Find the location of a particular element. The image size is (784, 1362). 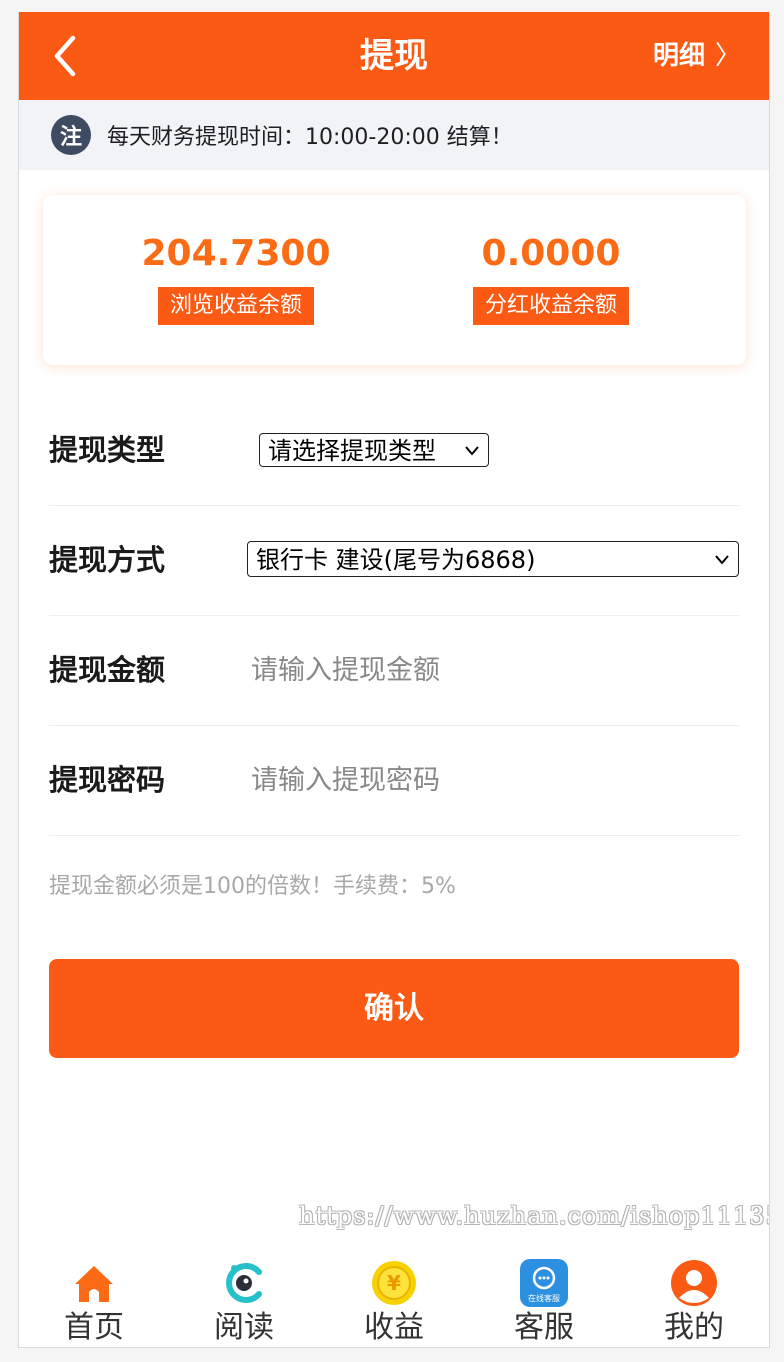

back-button is located at coordinates (67, 56).